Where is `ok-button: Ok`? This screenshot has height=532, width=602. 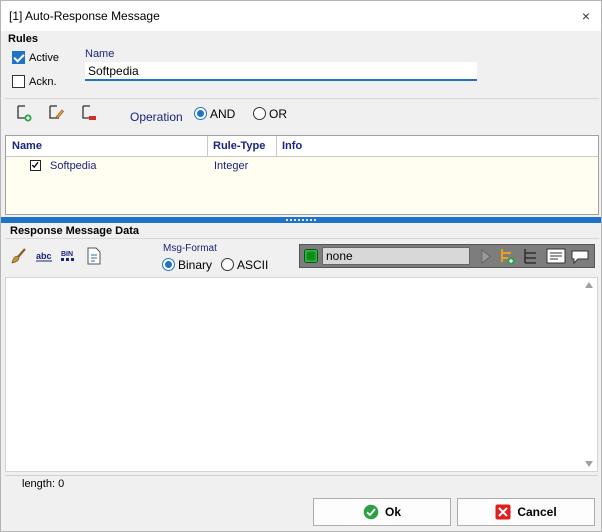
ok-button: Ok is located at coordinates (382, 512).